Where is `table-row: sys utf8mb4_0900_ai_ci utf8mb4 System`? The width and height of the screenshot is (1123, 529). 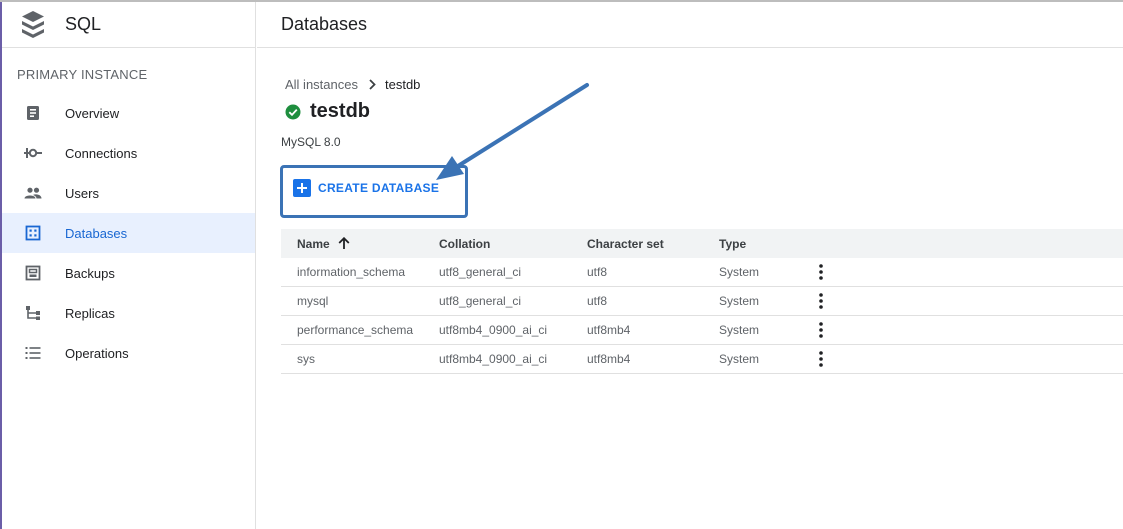 table-row: sys utf8mb4_0900_ai_ci utf8mb4 System is located at coordinates (702, 359).